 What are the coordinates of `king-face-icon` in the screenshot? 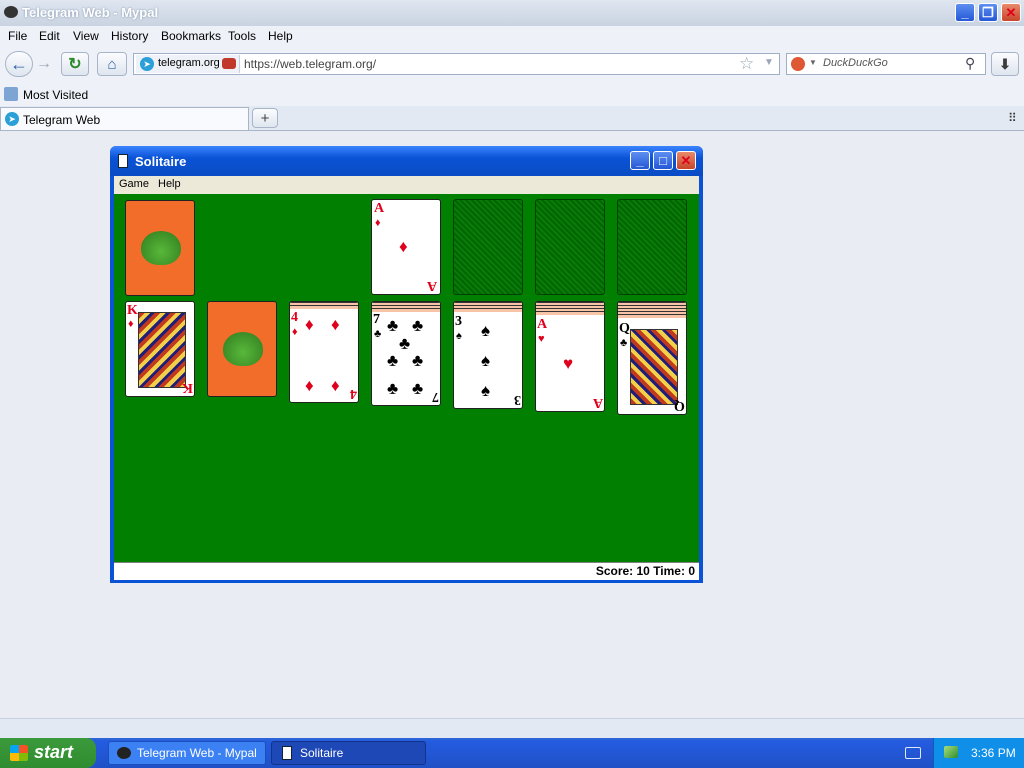 It's located at (162, 350).